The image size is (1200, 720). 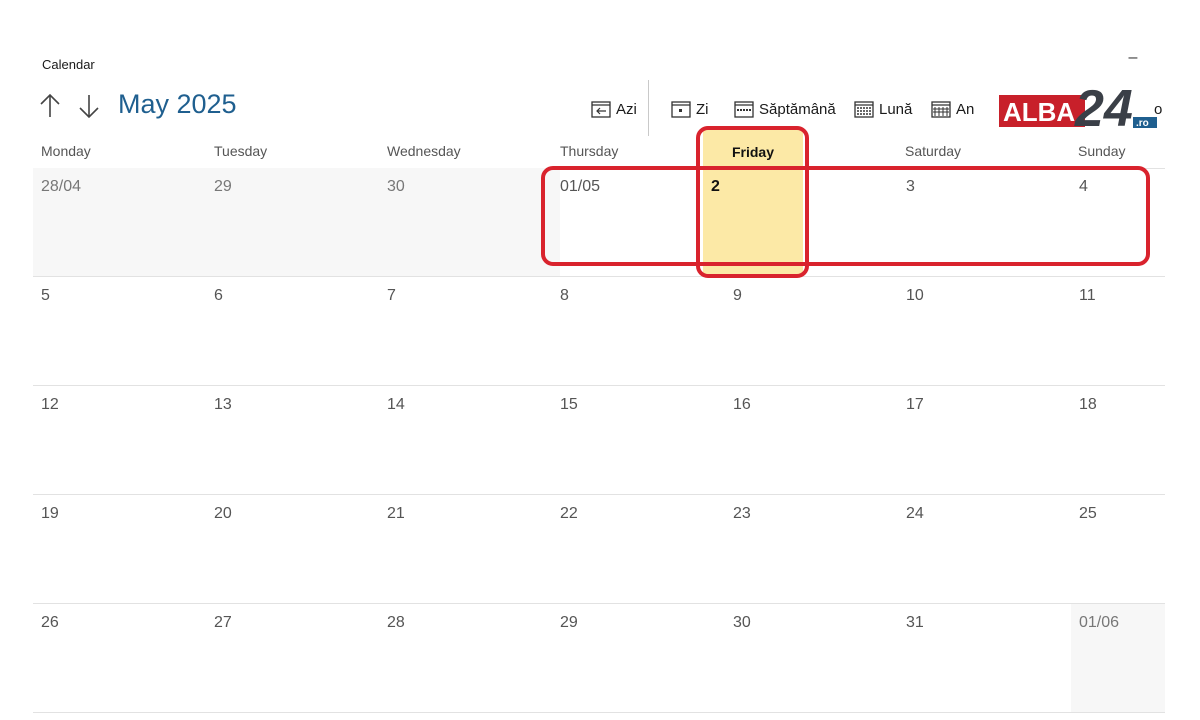 I want to click on day-cell: 20, so click(x=292, y=549).